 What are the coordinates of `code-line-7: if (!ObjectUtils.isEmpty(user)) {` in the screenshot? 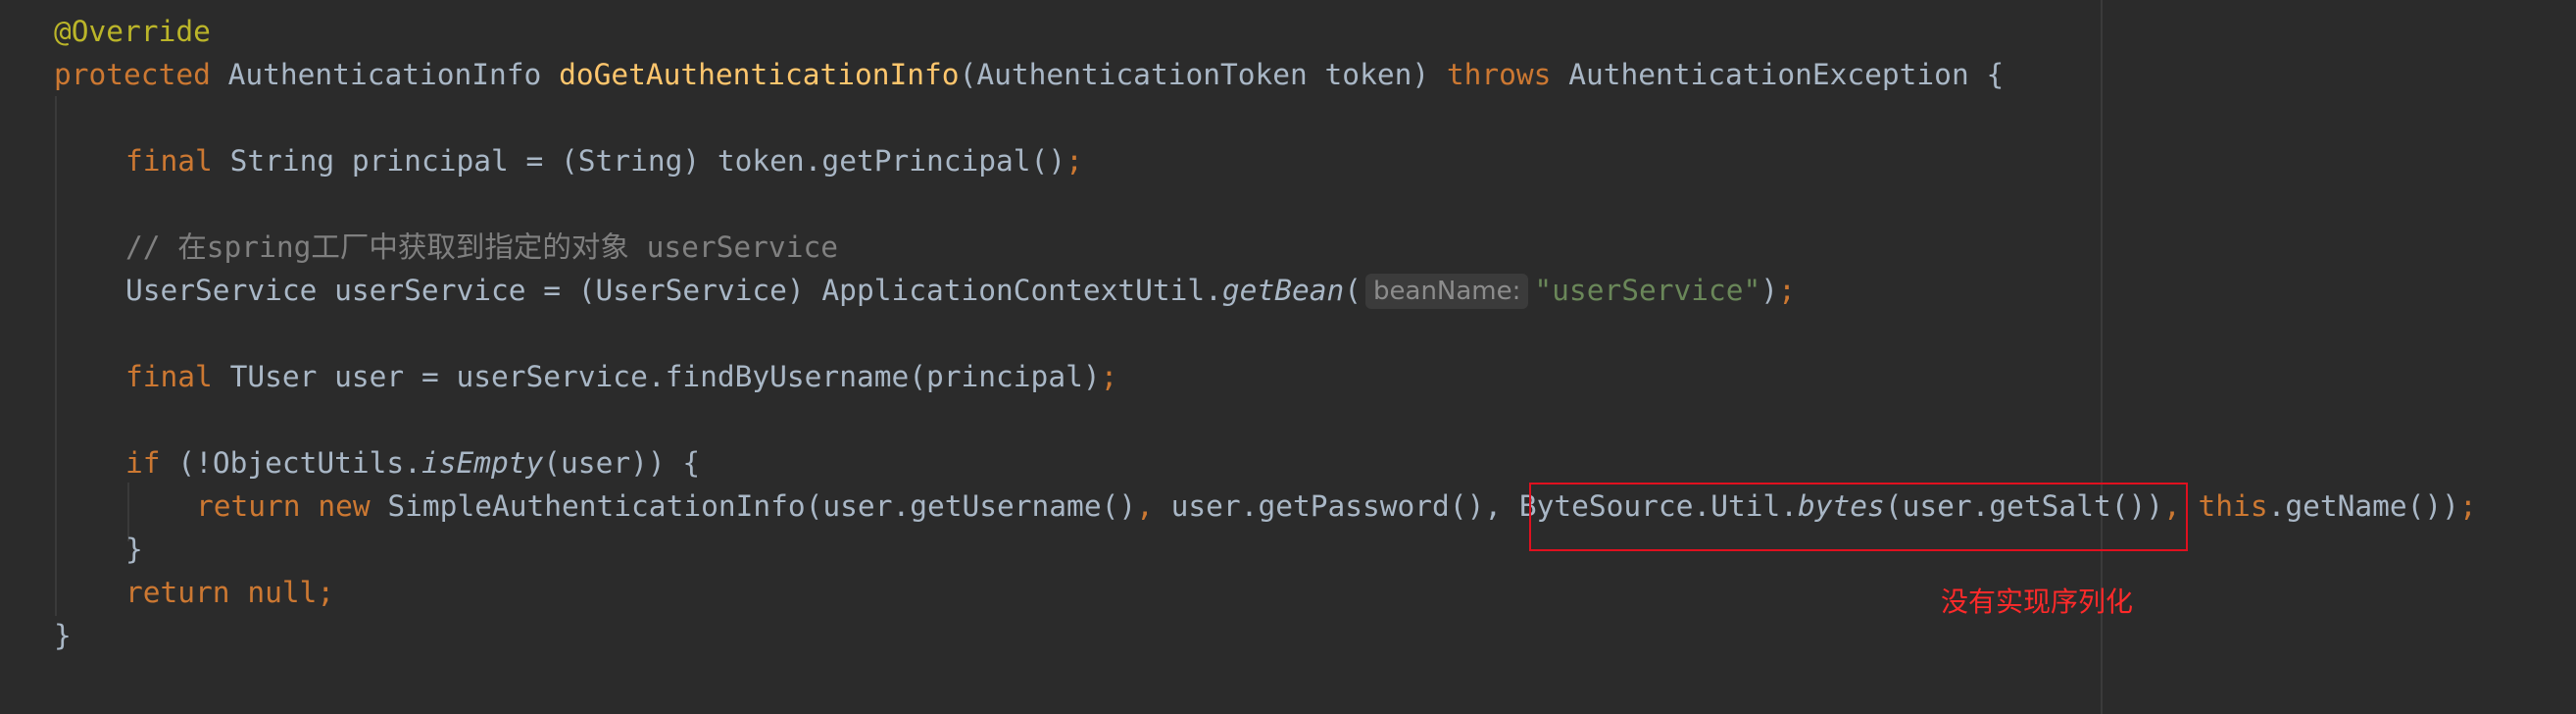 It's located at (412, 462).